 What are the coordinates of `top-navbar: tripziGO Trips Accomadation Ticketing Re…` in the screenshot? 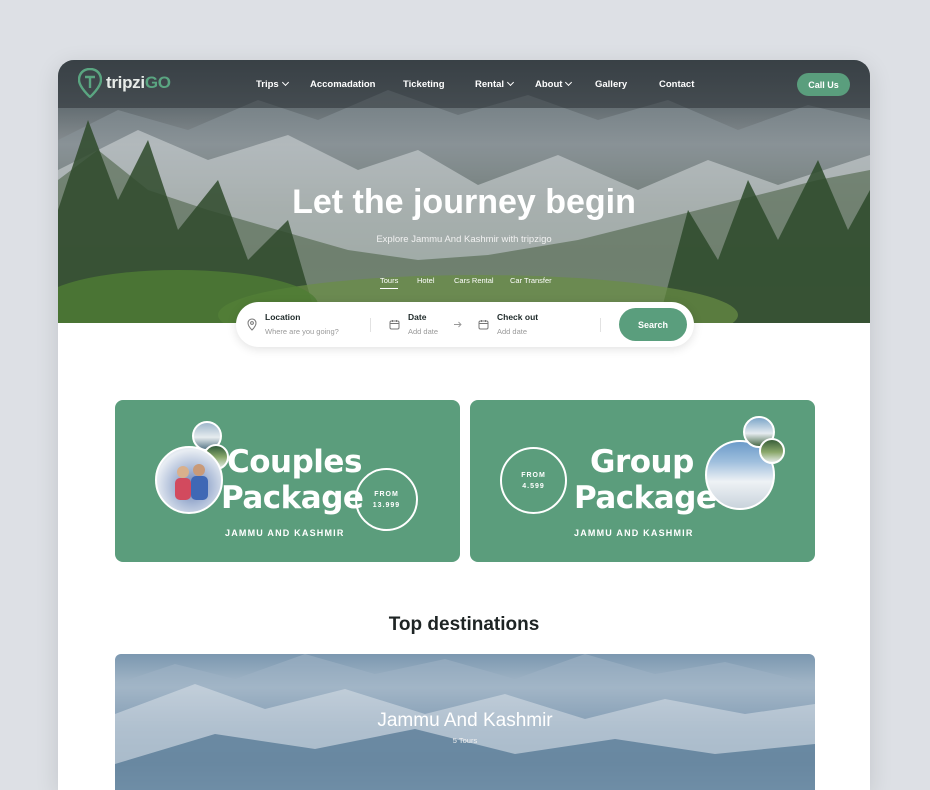 It's located at (464, 84).